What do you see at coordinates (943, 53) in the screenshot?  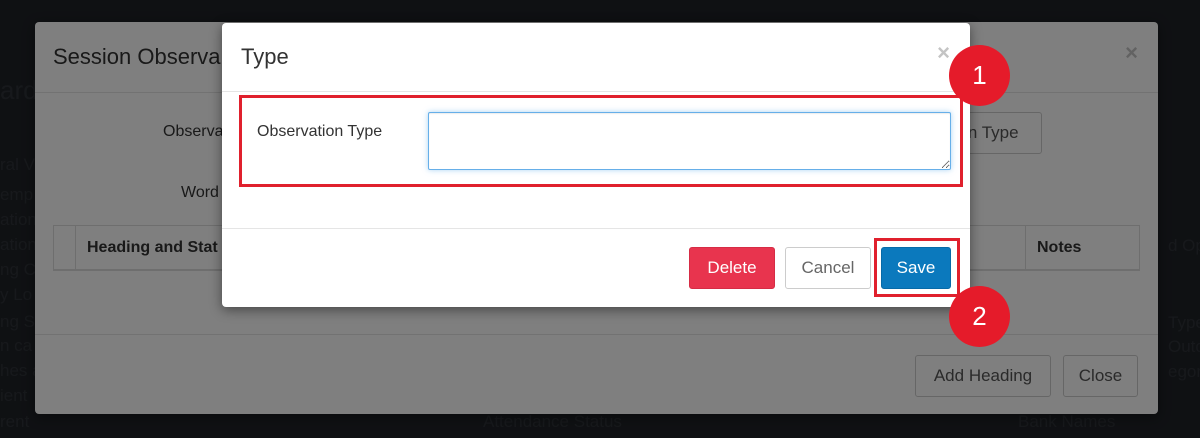 I see `close-icon: ×` at bounding box center [943, 53].